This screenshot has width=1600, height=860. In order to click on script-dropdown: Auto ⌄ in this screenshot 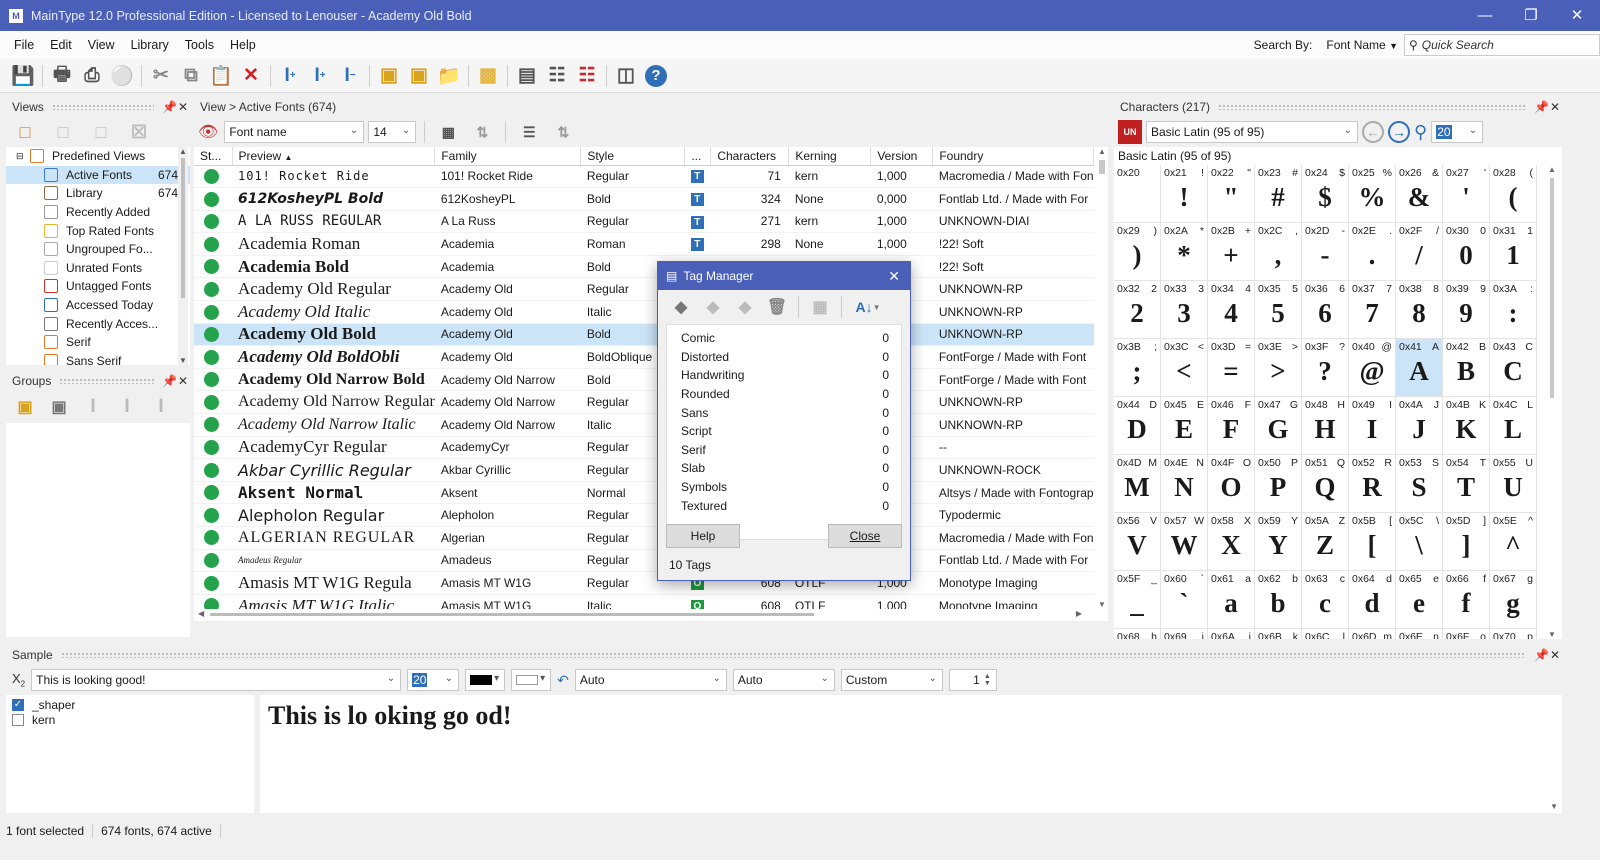, I will do `click(650, 680)`.